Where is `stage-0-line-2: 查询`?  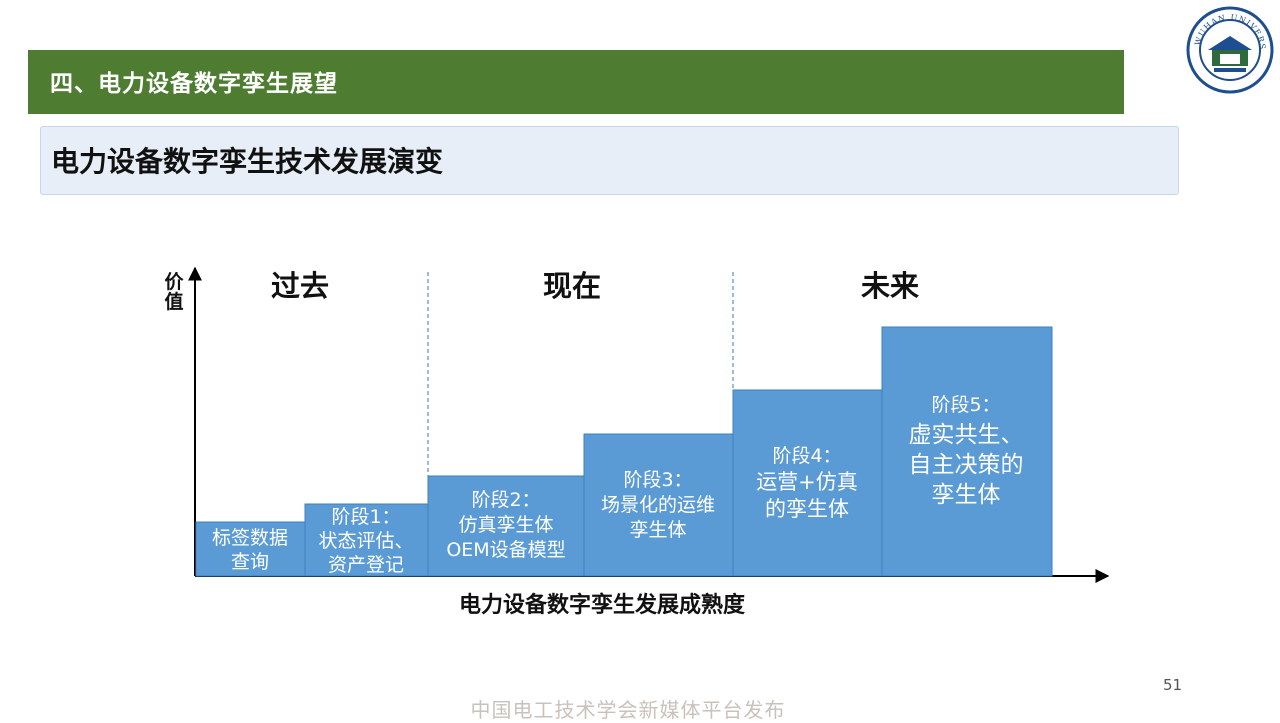
stage-0-line-2: 查询 is located at coordinates (250, 562).